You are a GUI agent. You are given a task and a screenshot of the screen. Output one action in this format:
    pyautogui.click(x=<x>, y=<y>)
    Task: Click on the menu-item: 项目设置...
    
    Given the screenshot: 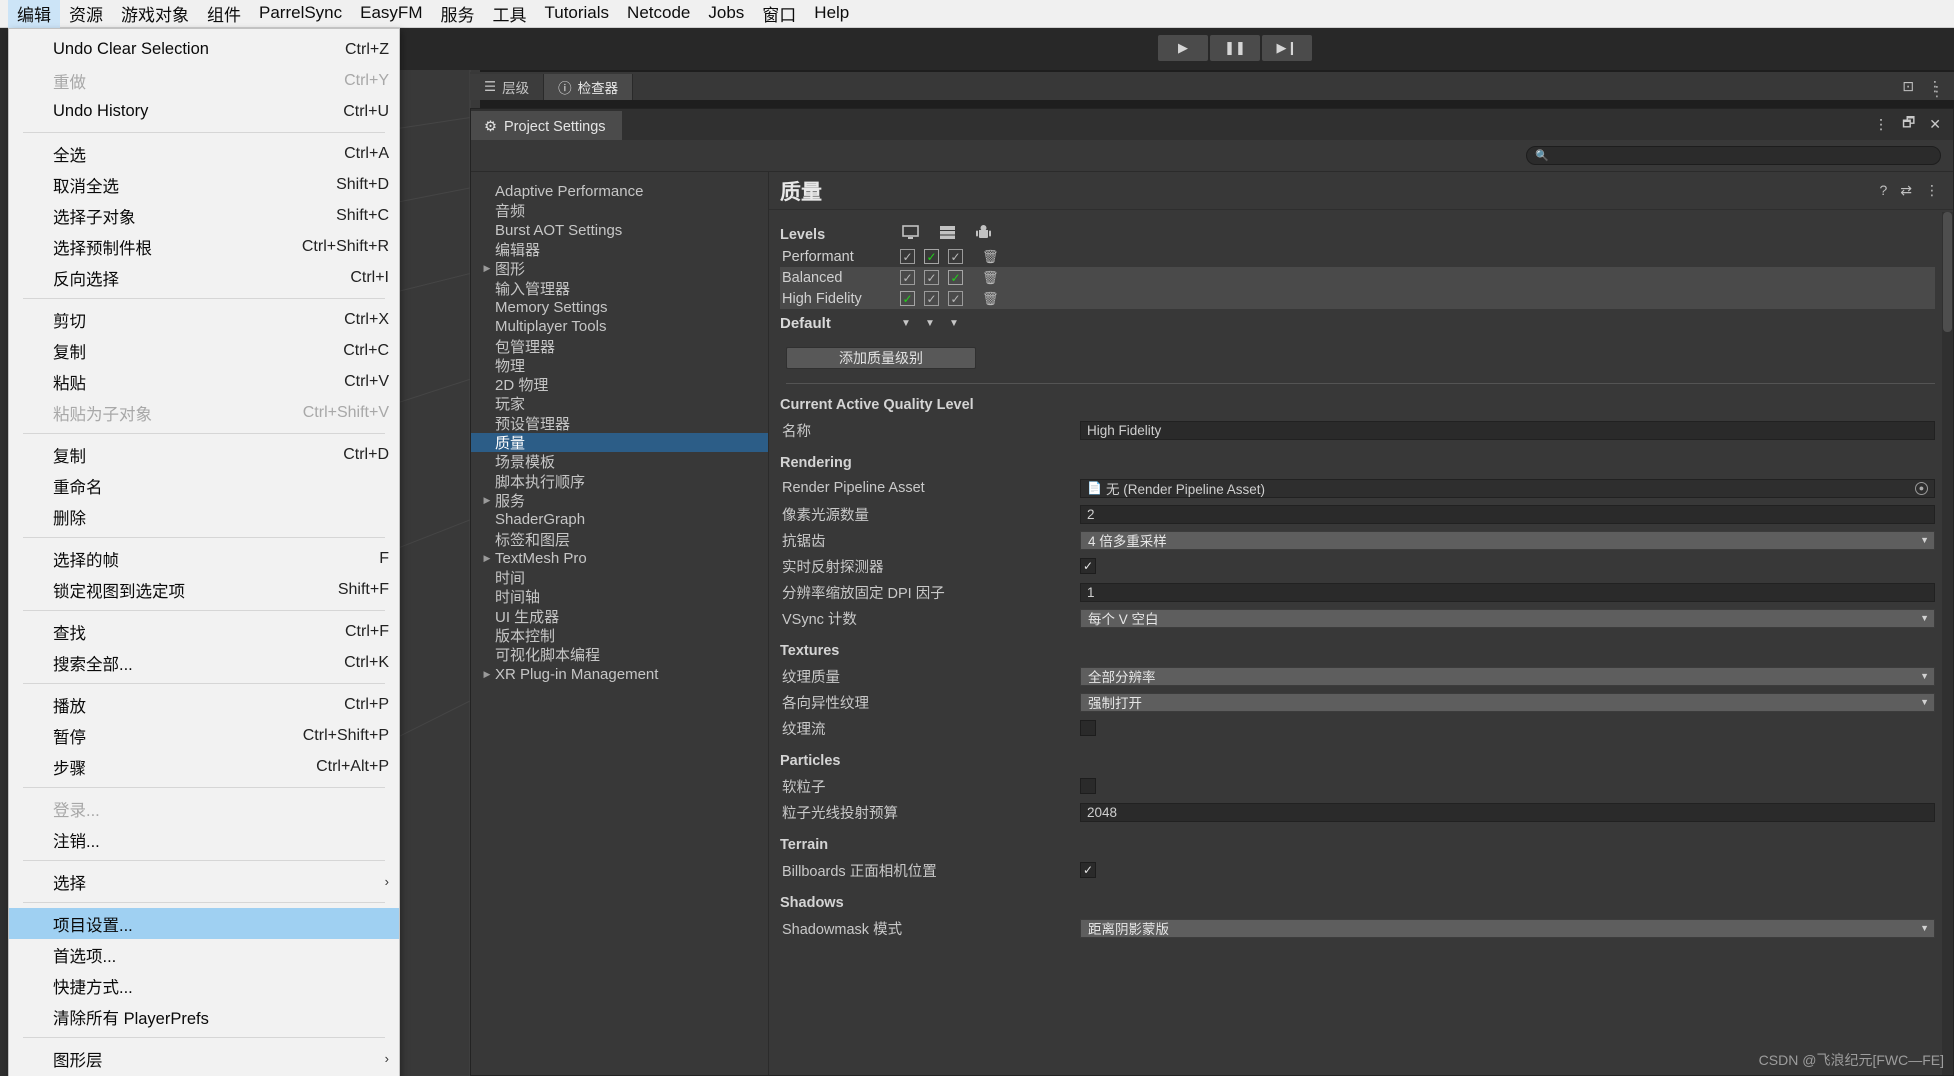 What is the action you would take?
    pyautogui.click(x=204, y=923)
    